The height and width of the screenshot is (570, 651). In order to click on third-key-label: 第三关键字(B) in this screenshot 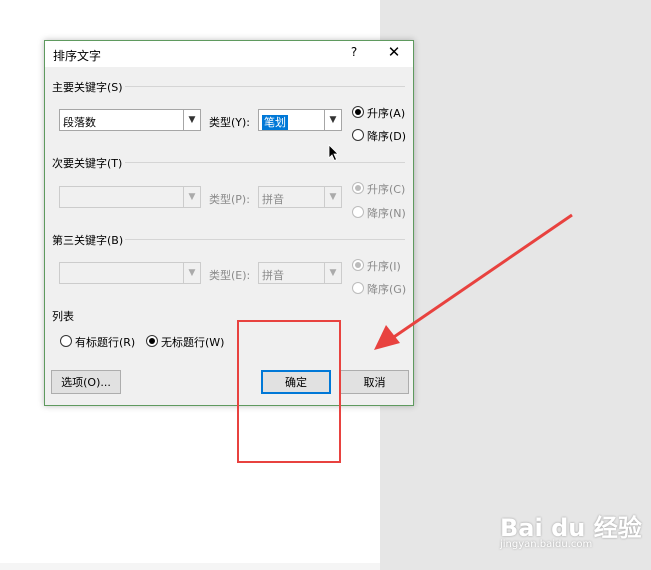, I will do `click(88, 240)`.